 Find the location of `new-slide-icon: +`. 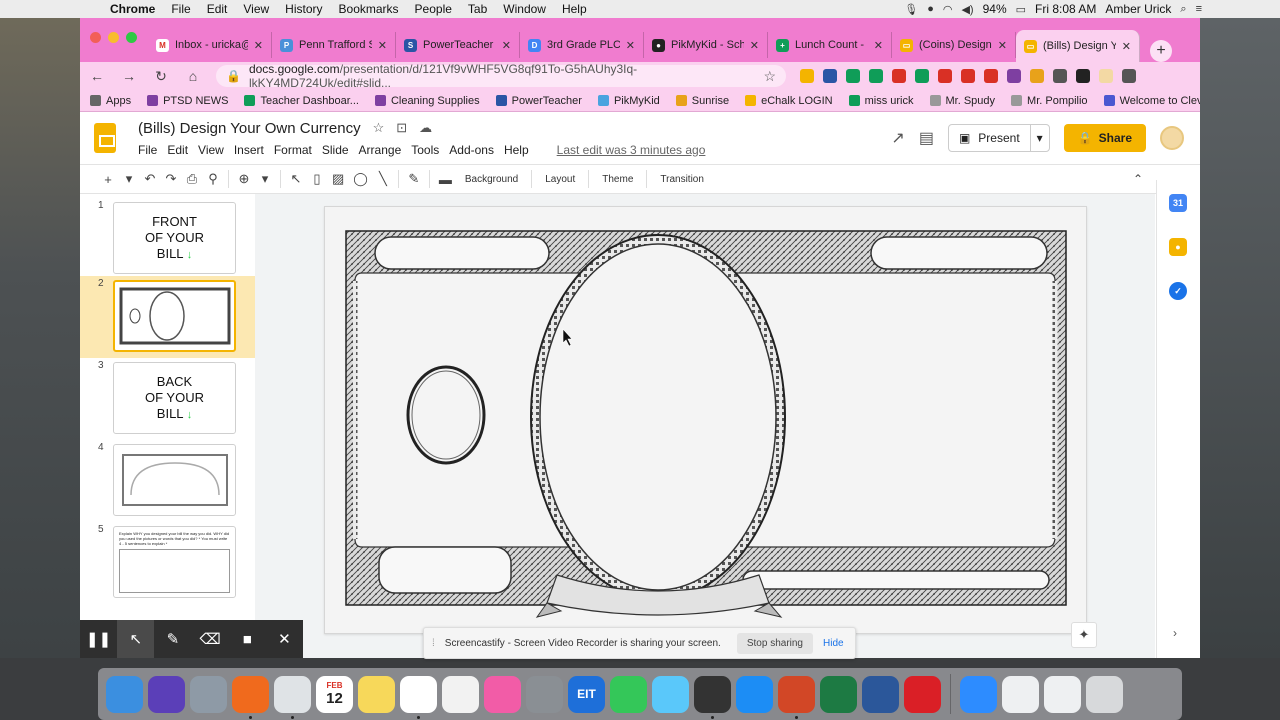

new-slide-icon: + is located at coordinates (108, 179).